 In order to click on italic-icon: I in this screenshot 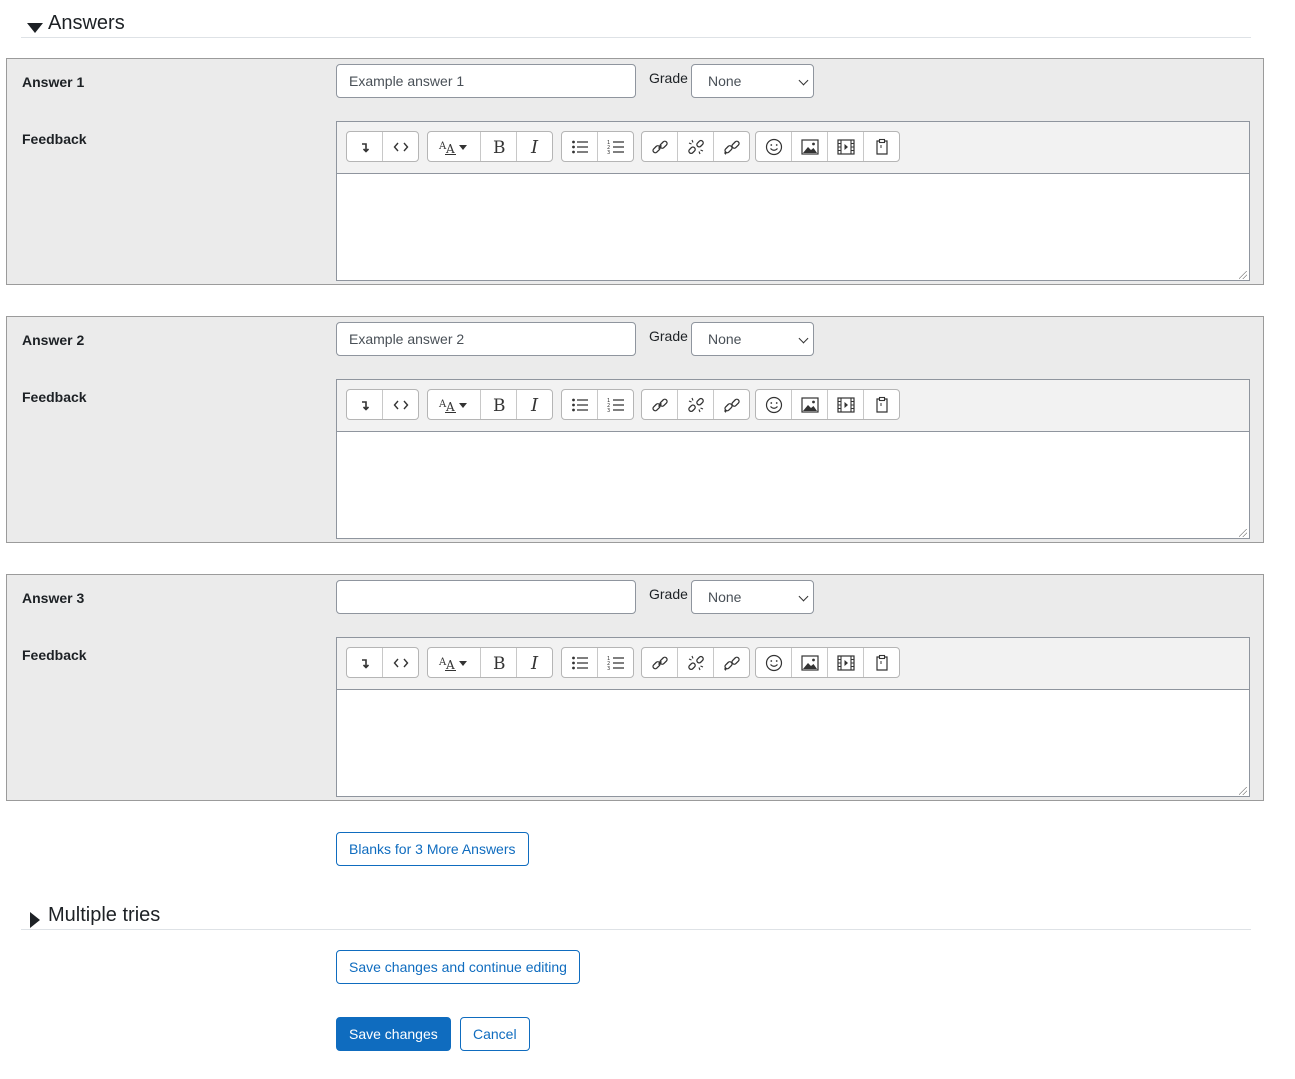, I will do `click(535, 405)`.